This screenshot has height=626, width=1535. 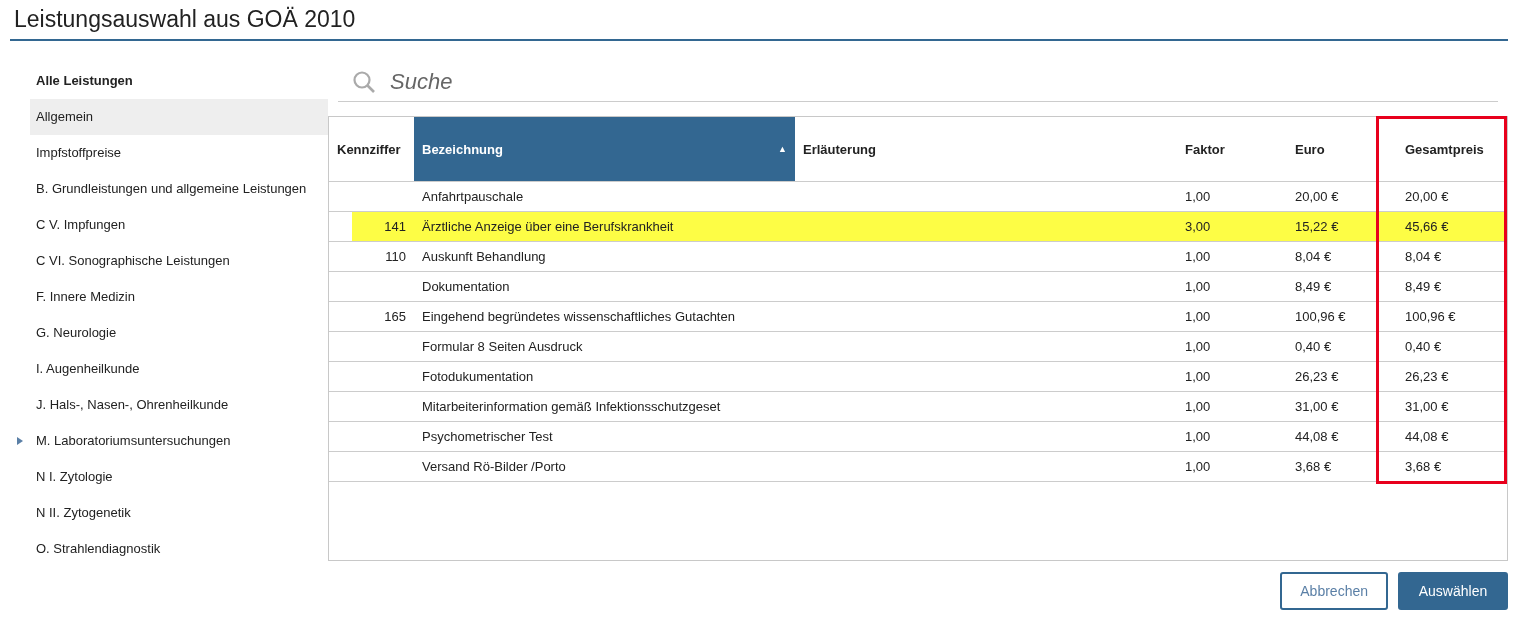 What do you see at coordinates (473, 196) in the screenshot?
I see `table-cell: Anfahrtpauschale` at bounding box center [473, 196].